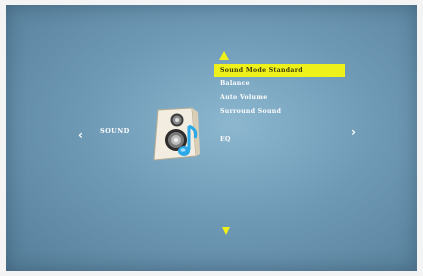  I want to click on menu-item-balance: Balance, so click(279, 84).